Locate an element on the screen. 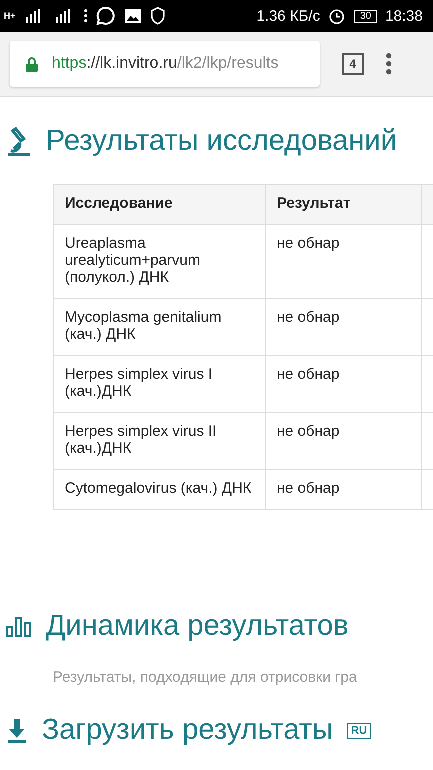 This screenshot has height=770, width=433. alarm-icon is located at coordinates (337, 16).